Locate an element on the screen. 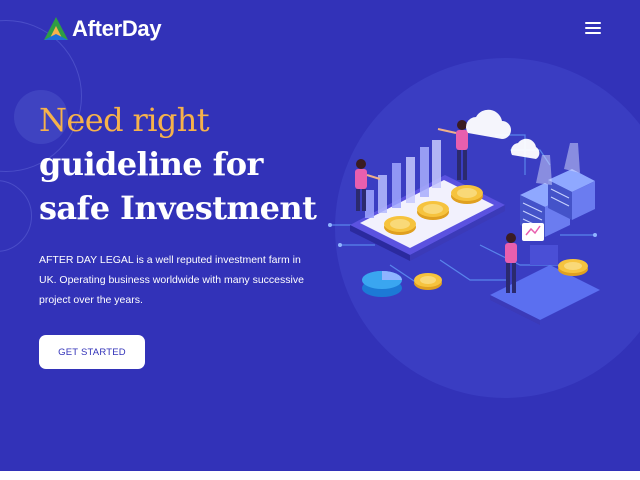  headline-line-1: Need right is located at coordinates (124, 120).